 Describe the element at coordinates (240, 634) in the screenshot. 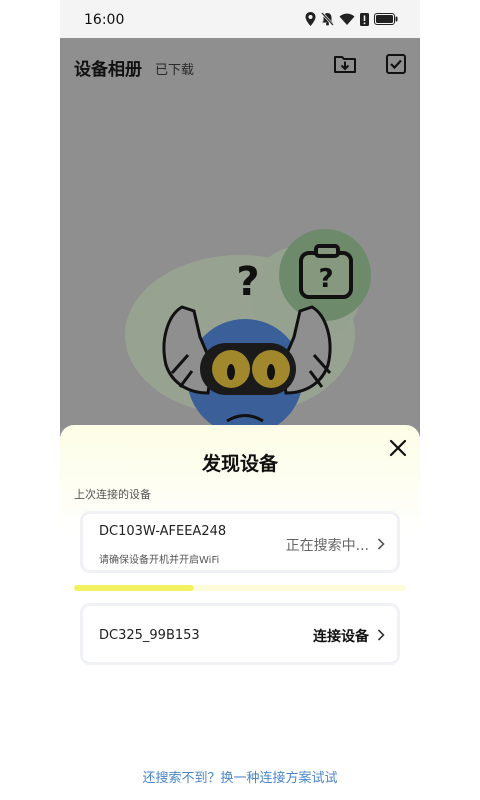

I see `found-device-card: DC325_99B153 连接设备` at that location.